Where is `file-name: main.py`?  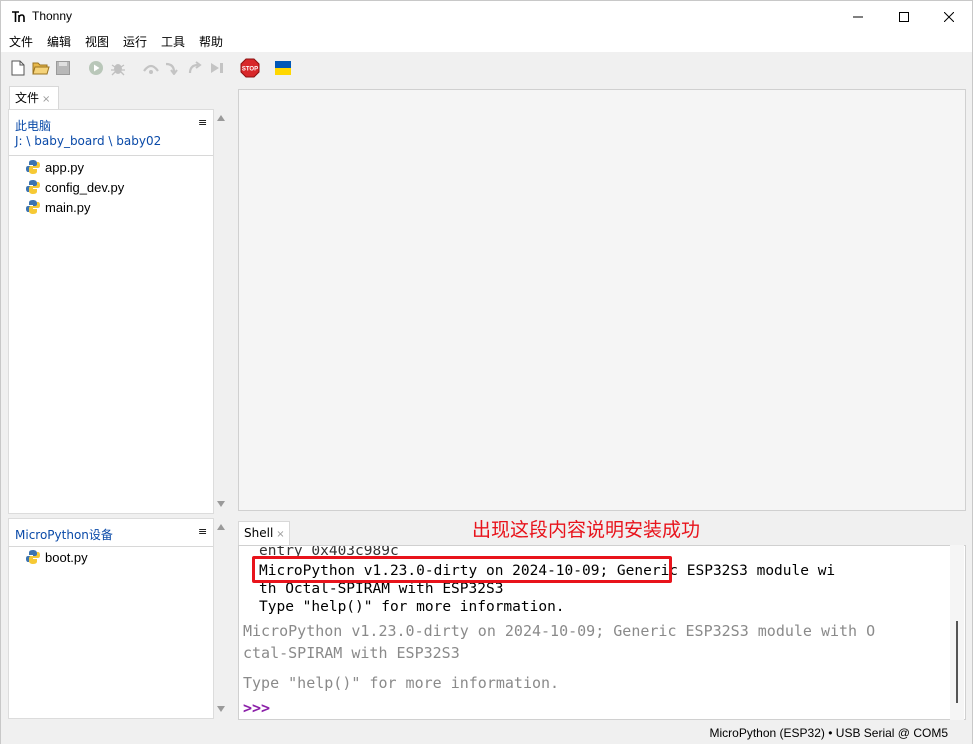
file-name: main.py is located at coordinates (68, 207).